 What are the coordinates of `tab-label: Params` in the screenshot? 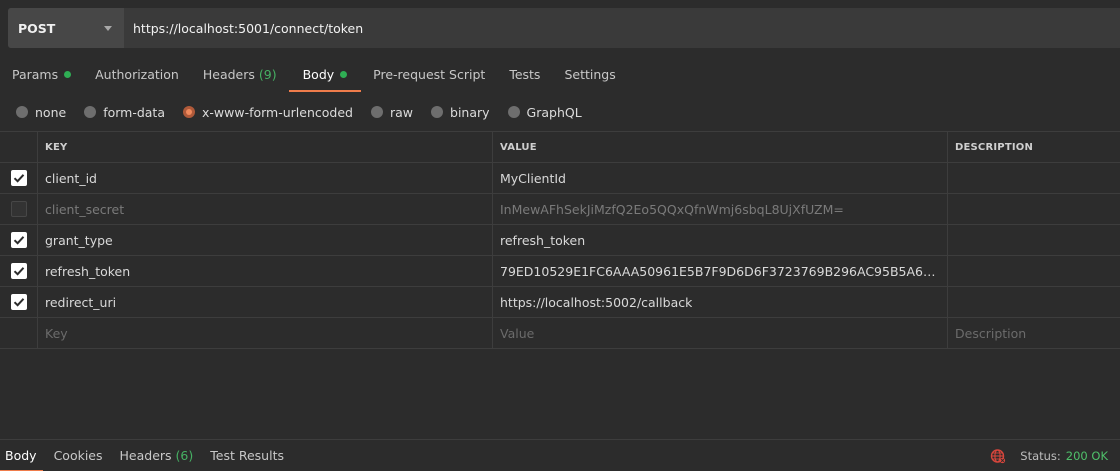 It's located at (35, 74).